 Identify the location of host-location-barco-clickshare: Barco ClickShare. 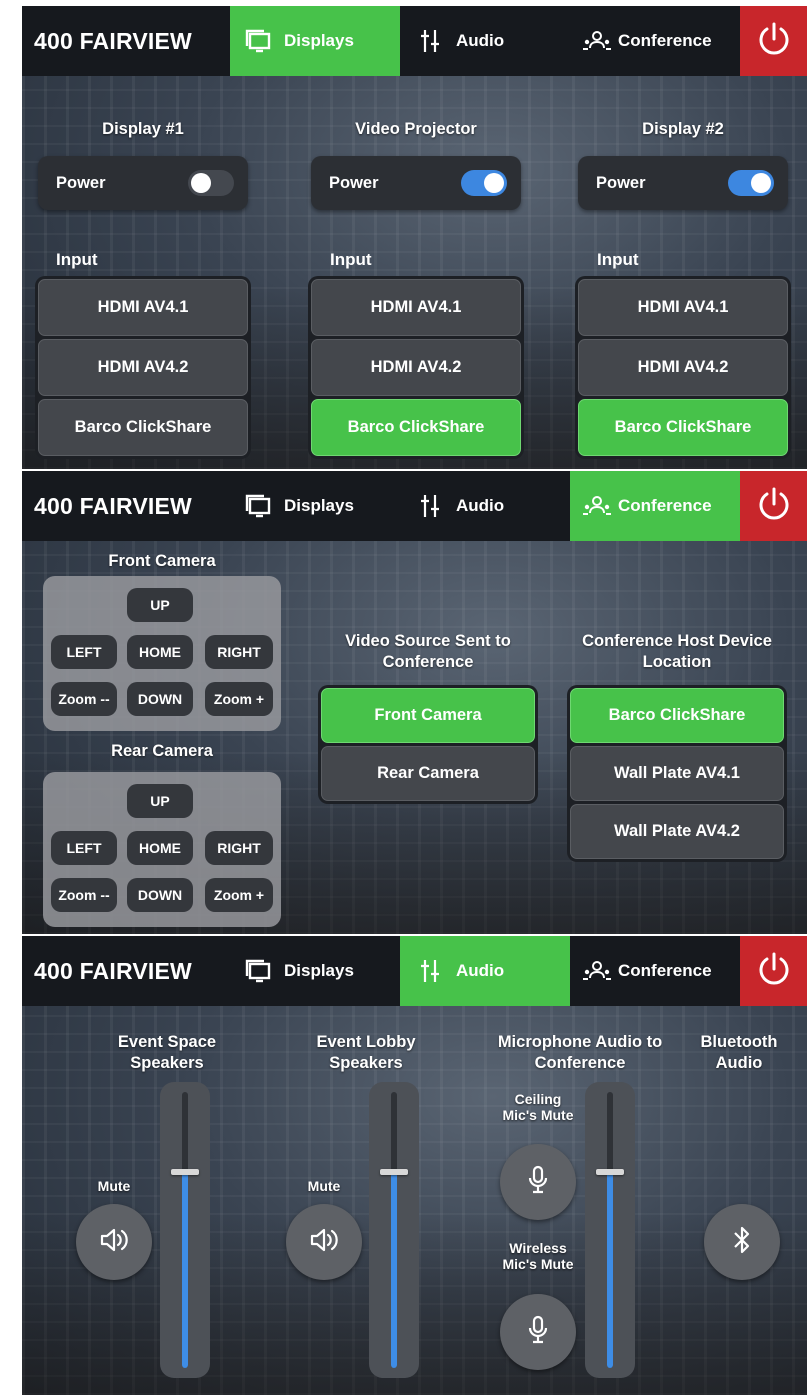
(677, 715).